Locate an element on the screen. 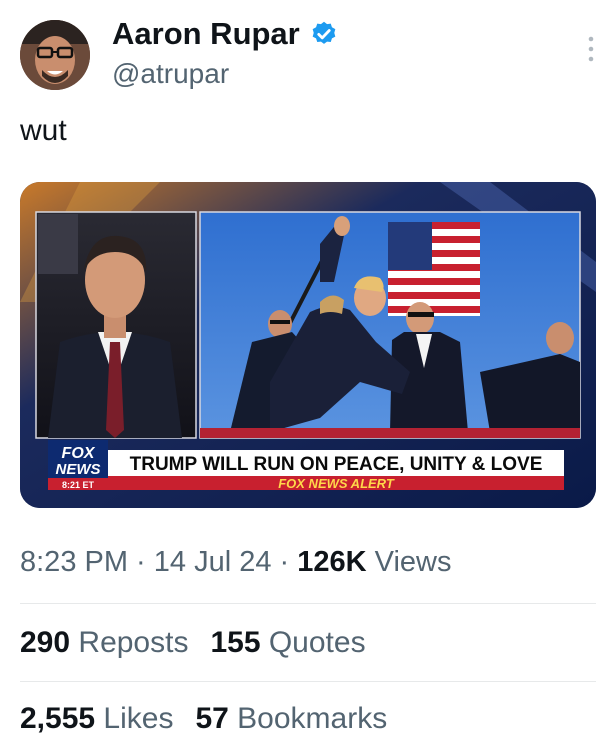 The height and width of the screenshot is (750, 616). avatar is located at coordinates (55, 55).